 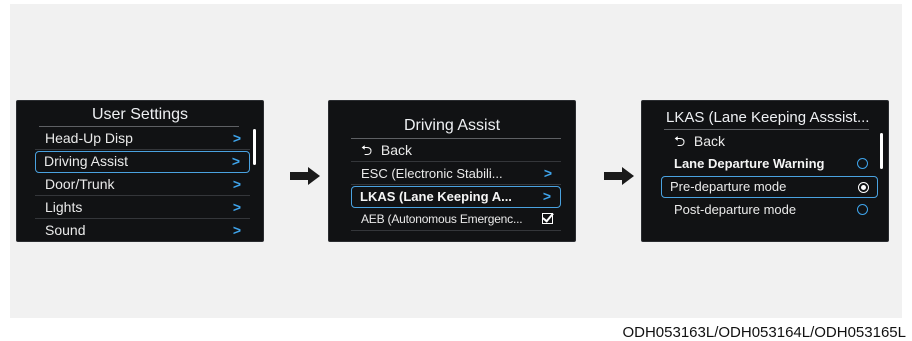 I want to click on checkbox-icon, so click(x=547, y=218).